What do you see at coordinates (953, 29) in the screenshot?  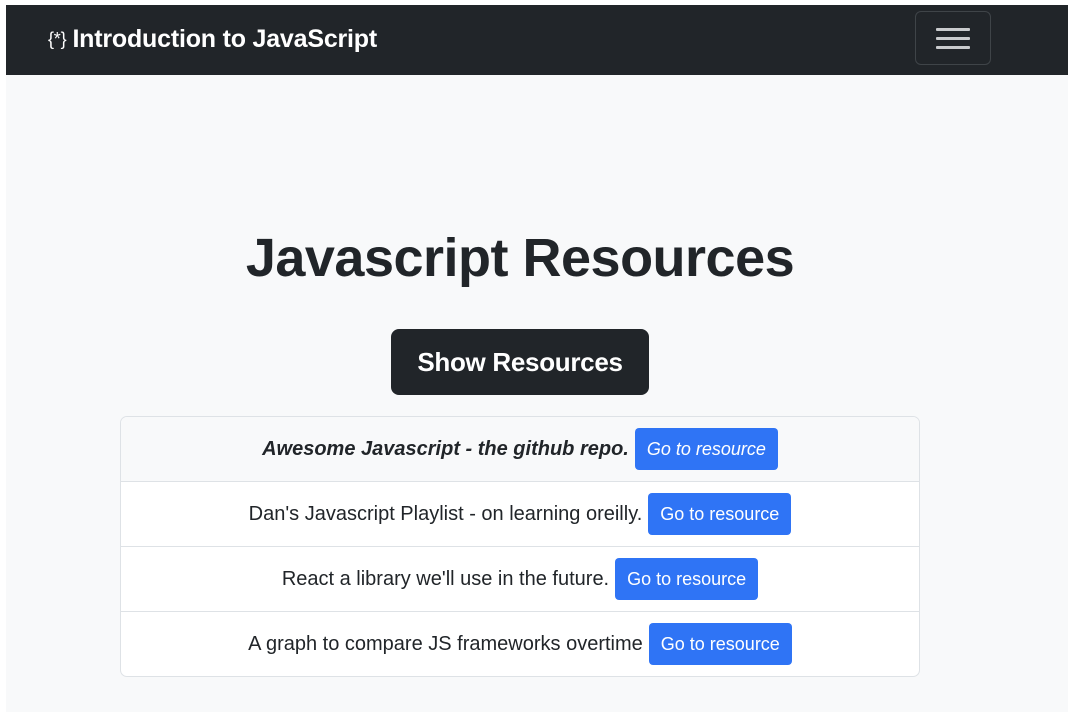 I see `hamburger-menu-icon` at bounding box center [953, 29].